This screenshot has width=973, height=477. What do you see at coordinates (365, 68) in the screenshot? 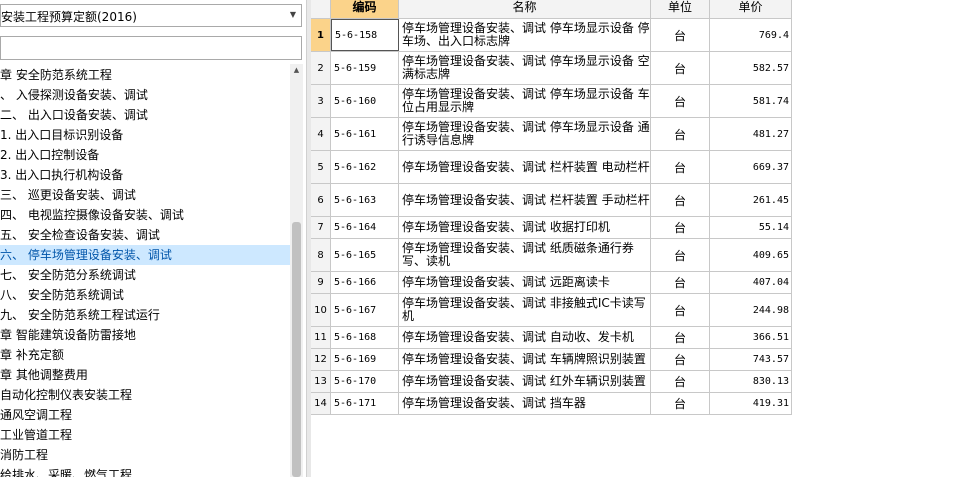
I see `code-cell: 5-6-159` at bounding box center [365, 68].